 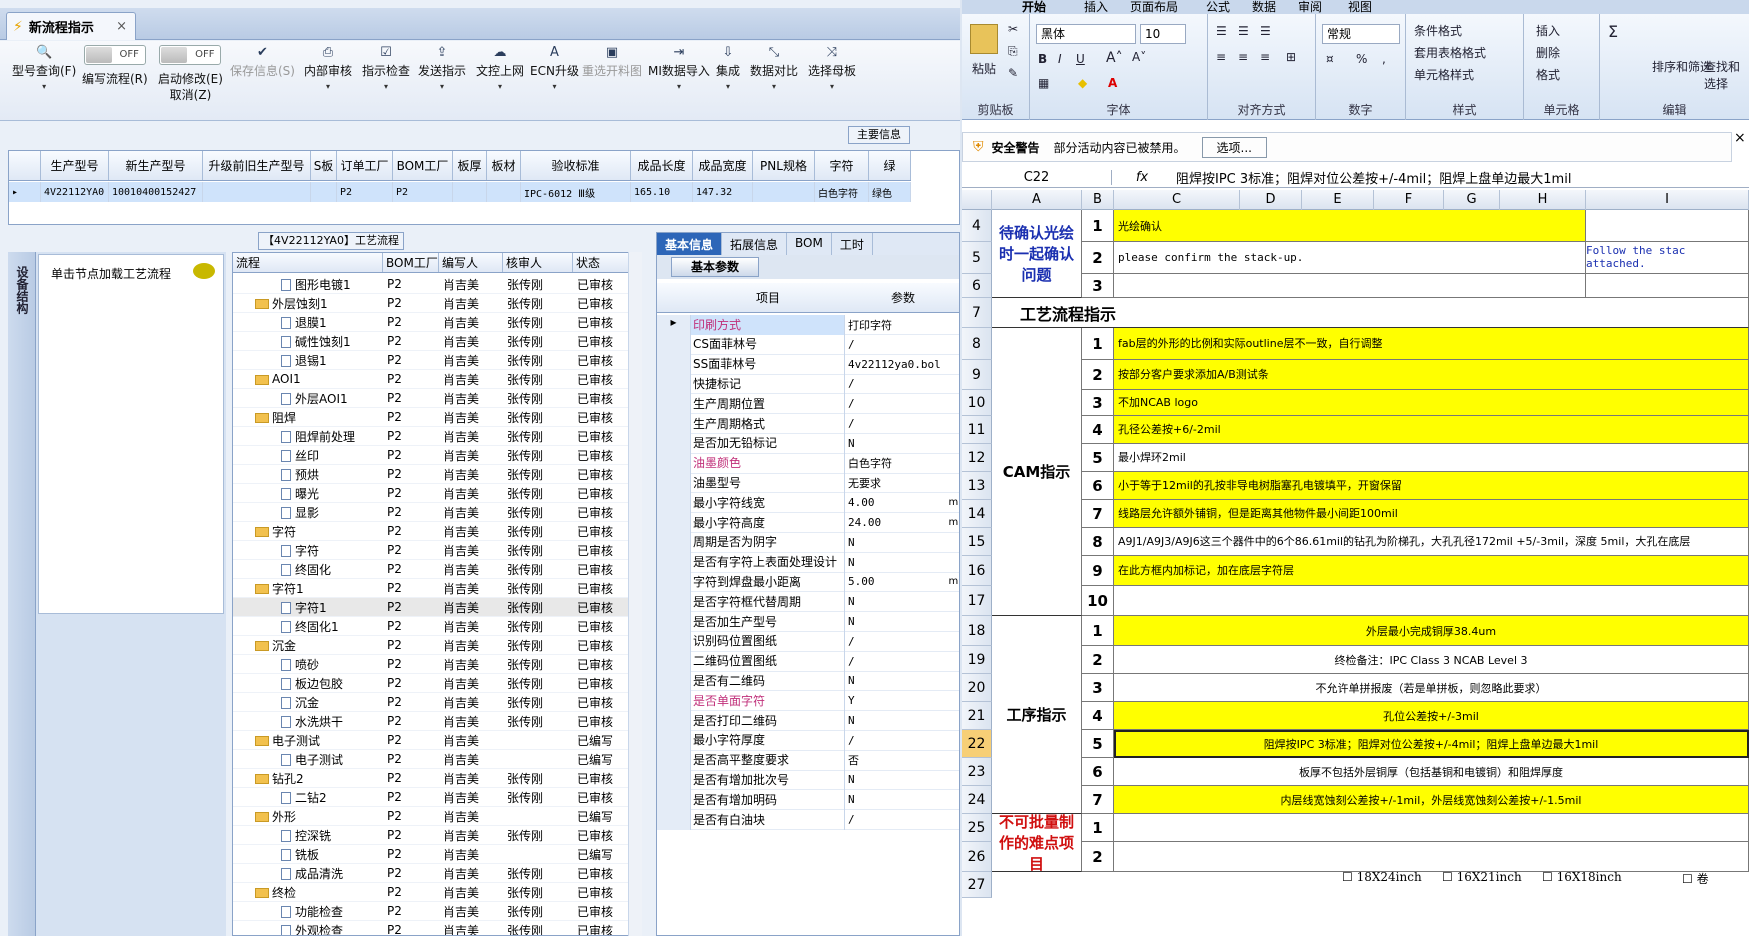 What do you see at coordinates (1013, 51) in the screenshot?
I see `copy-icon: ⎘` at bounding box center [1013, 51].